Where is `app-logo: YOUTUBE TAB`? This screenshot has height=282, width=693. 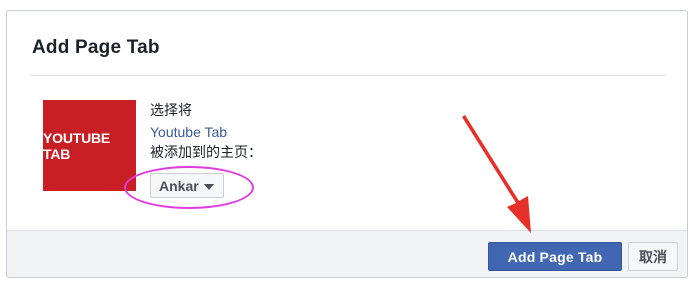
app-logo: YOUTUBE TAB is located at coordinates (89, 145).